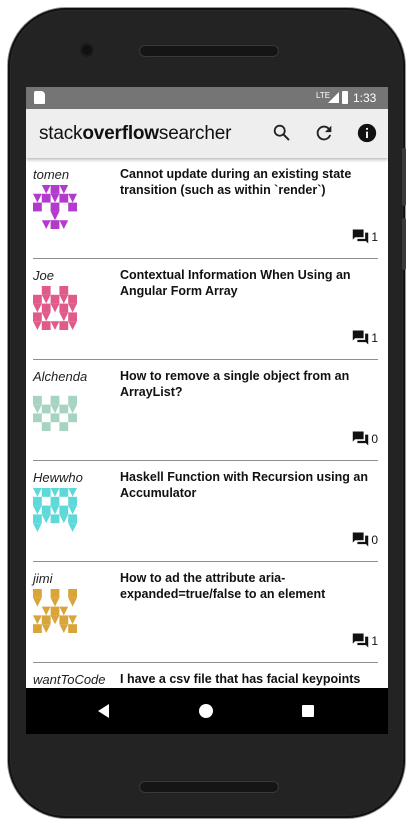 The image size is (413, 826). I want to click on refresh-icon, so click(324, 133).